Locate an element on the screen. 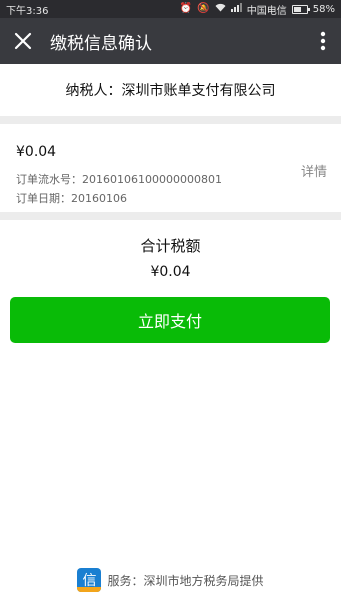 This screenshot has height=605, width=341. service-footer: 信 服务：深圳市地方税务局提供 is located at coordinates (170, 580).